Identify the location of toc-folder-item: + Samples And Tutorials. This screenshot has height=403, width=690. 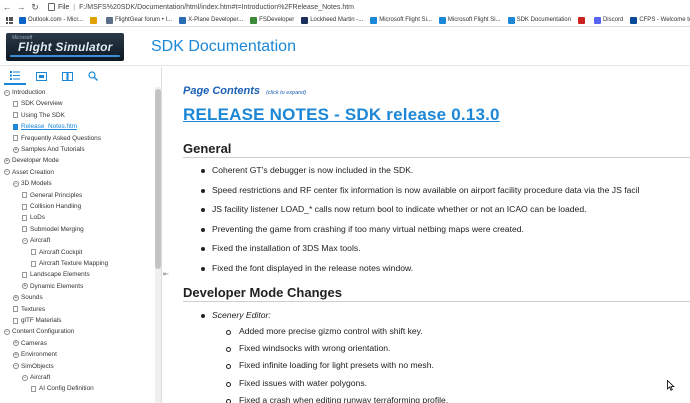
(49, 149).